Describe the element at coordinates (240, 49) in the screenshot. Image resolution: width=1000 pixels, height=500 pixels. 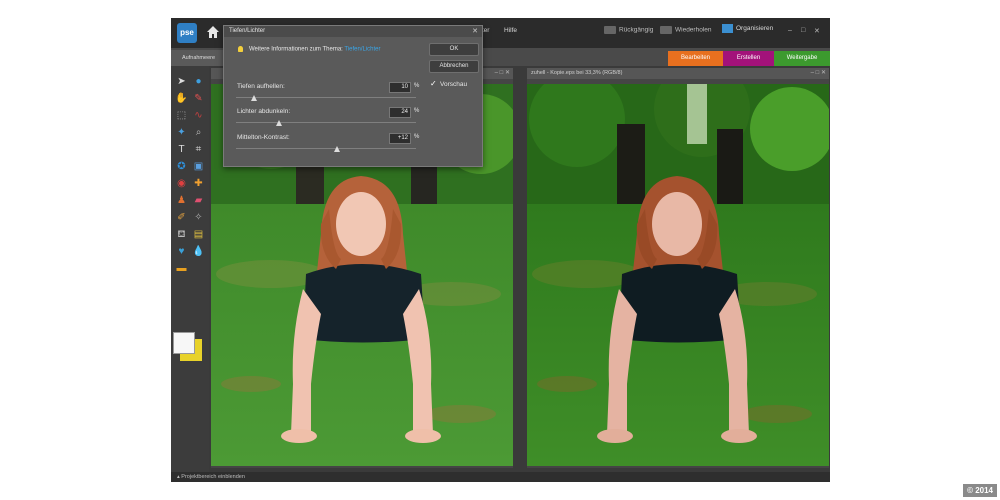
I see `lightbulb-icon` at that location.